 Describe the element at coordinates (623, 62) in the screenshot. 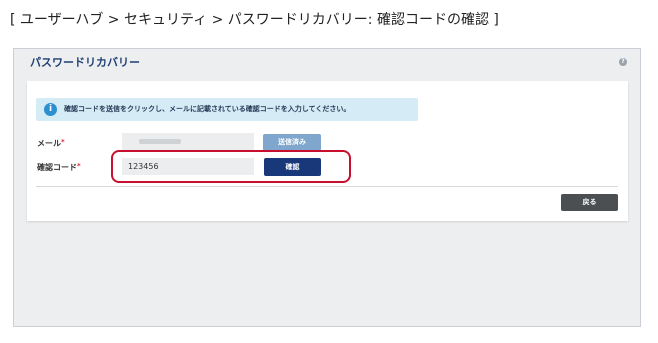

I see `help-icon: ?` at that location.